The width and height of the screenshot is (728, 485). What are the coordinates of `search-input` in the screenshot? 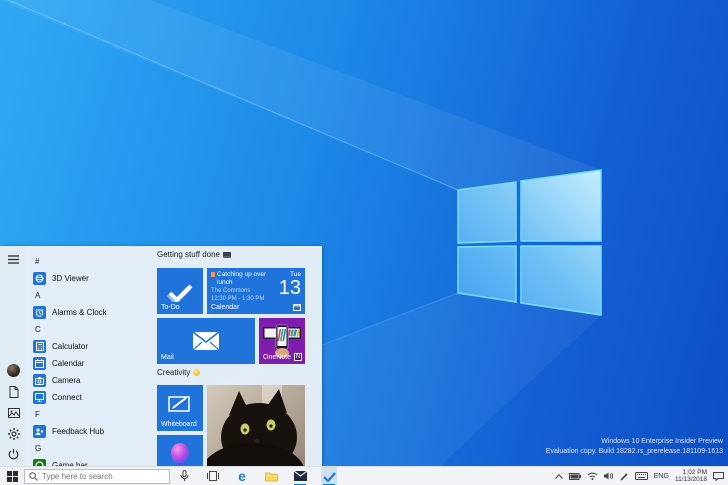 It's located at (97, 476).